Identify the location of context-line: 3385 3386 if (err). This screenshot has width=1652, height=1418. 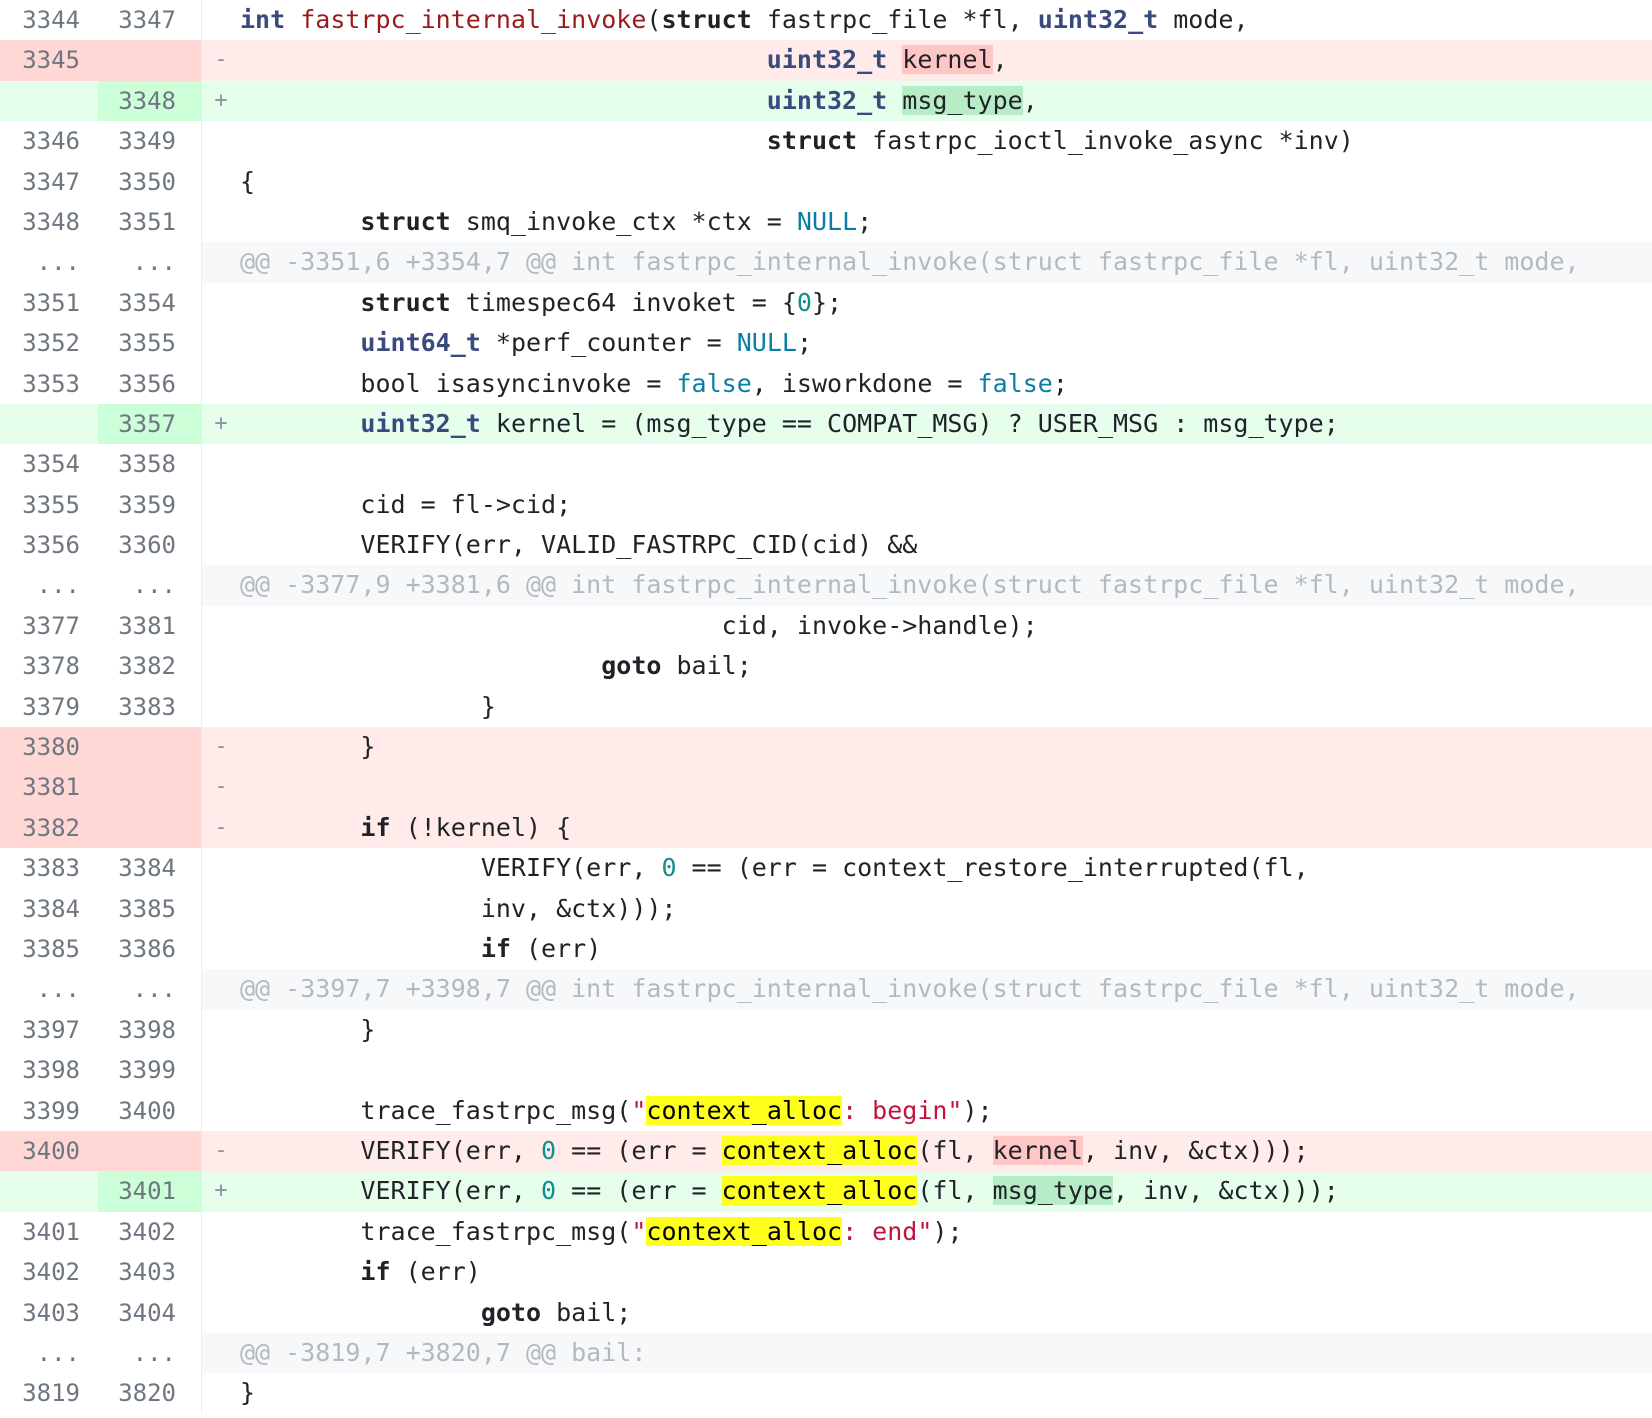
(826, 949).